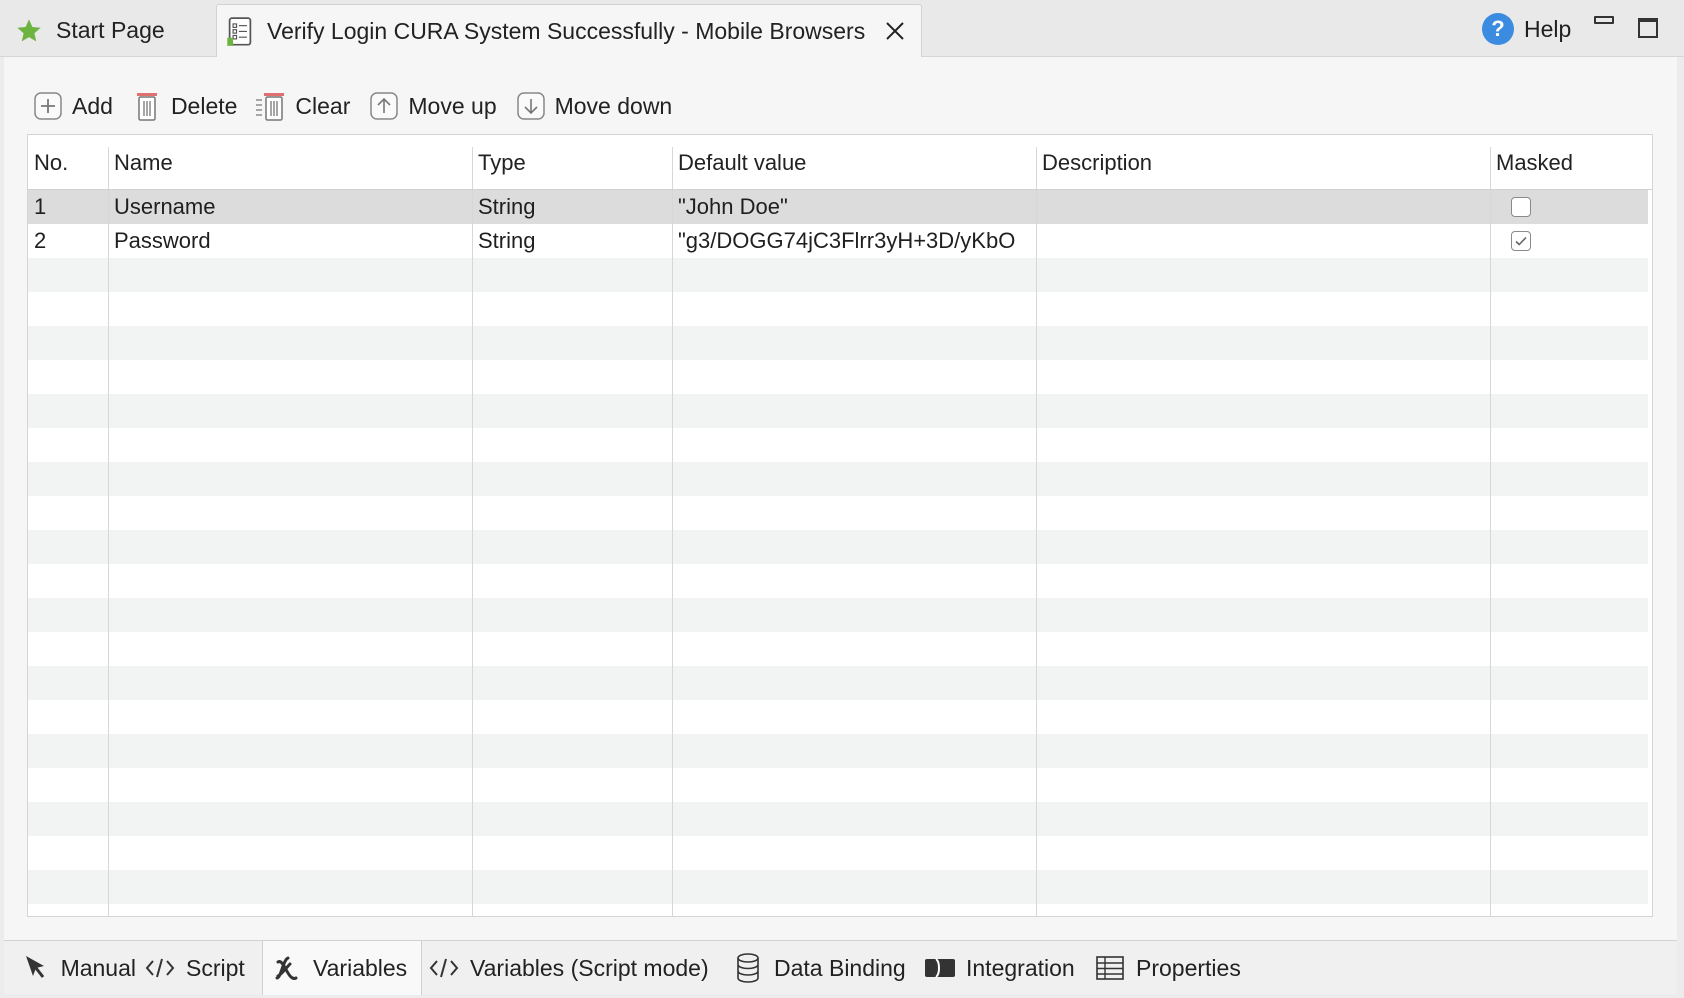  I want to click on tab-data-binding: Data Binding, so click(822, 968).